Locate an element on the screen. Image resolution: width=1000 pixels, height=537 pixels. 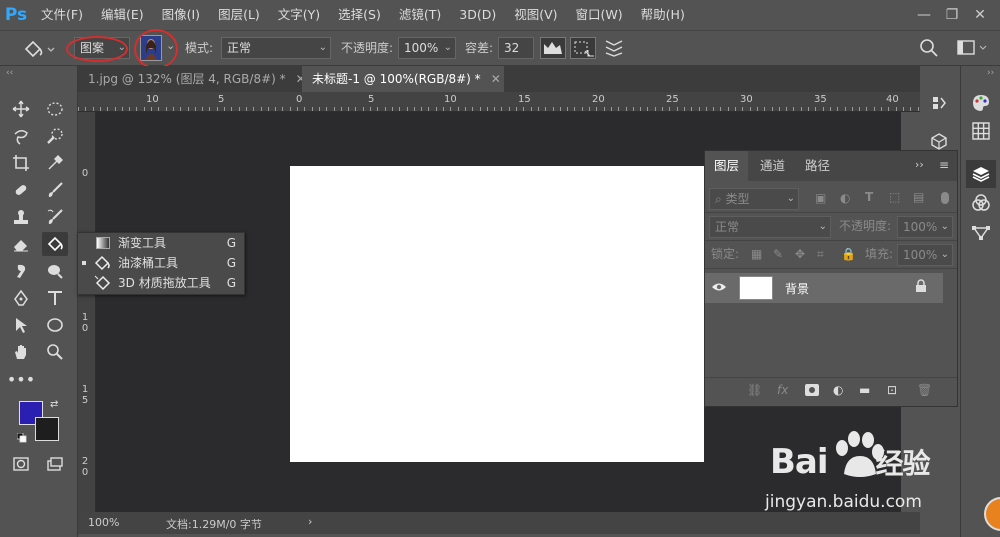
add-mask-icon is located at coordinates (812, 390).